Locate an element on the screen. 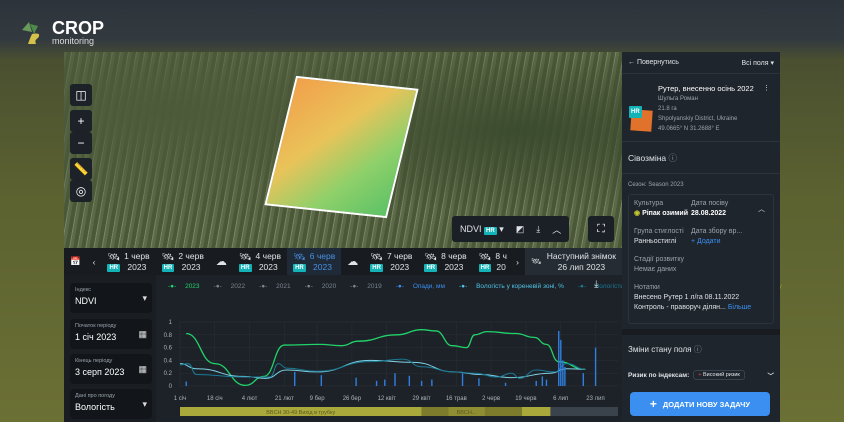 Image resolution: width=844 pixels, height=422 pixels. all-fields-label: Всі поля is located at coordinates (755, 63).